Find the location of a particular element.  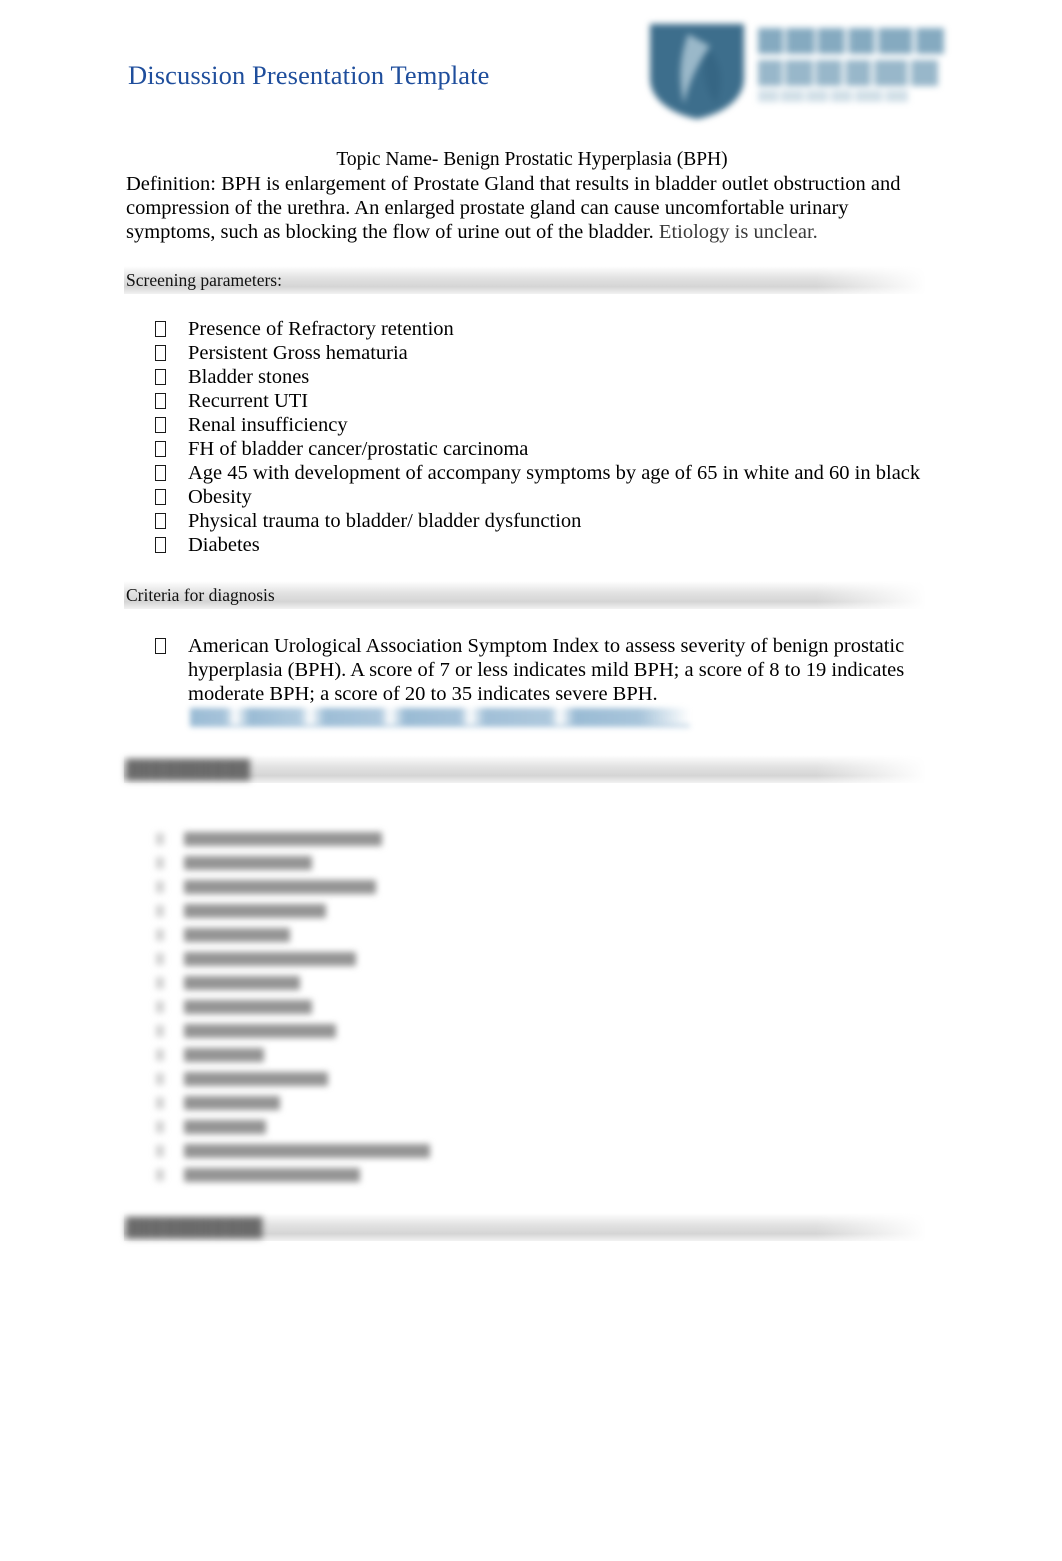

list-item: Renal insufficiency is located at coordinates (532, 425).